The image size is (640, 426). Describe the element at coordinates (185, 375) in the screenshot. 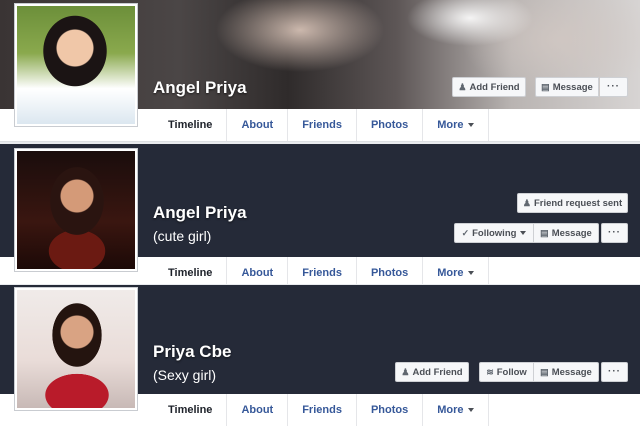

I see `profile-nickname: (Sexy girl)` at that location.